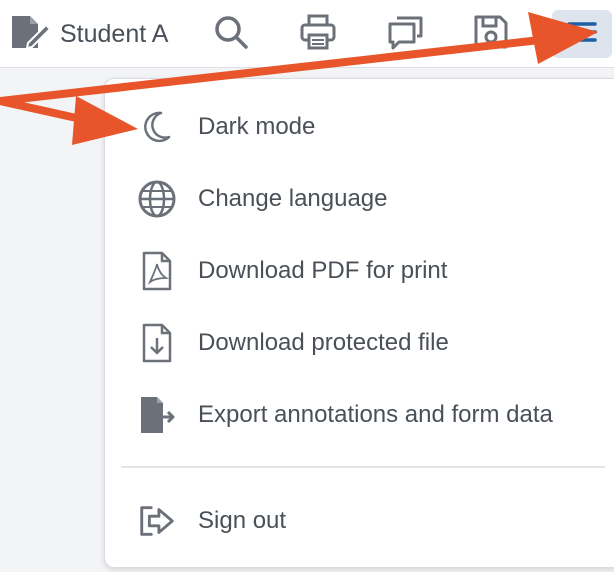 This screenshot has height=572, width=614. I want to click on menu-item-download-protected: Download protected file, so click(359, 343).